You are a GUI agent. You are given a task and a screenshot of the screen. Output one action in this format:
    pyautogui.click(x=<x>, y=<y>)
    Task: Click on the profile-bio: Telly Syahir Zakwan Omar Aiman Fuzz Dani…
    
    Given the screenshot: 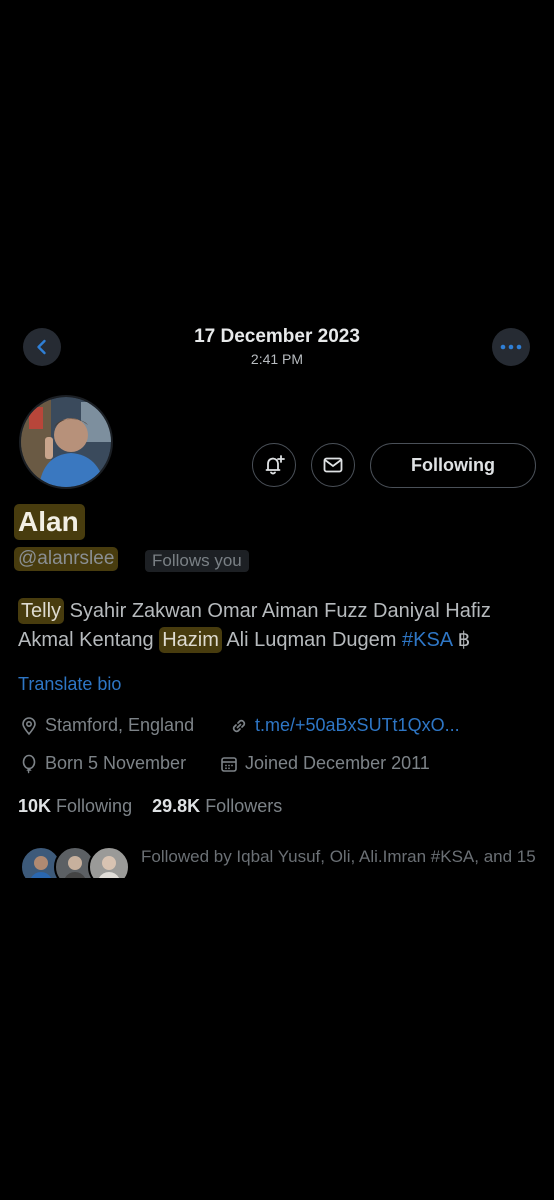 What is the action you would take?
    pyautogui.click(x=278, y=626)
    